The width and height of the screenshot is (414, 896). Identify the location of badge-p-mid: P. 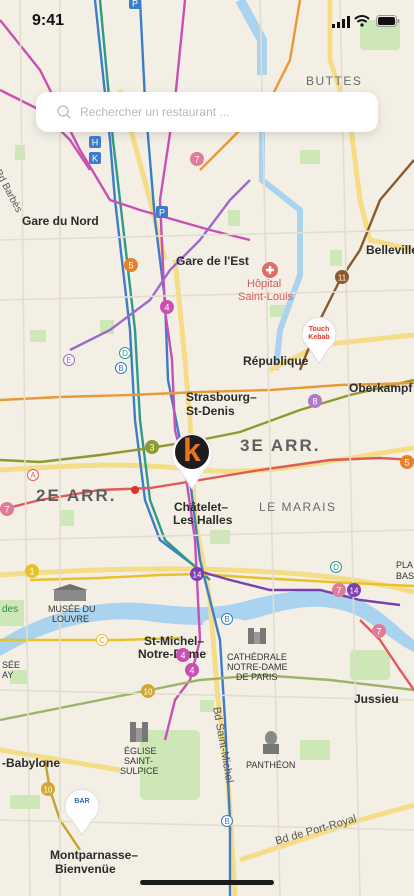
(162, 212).